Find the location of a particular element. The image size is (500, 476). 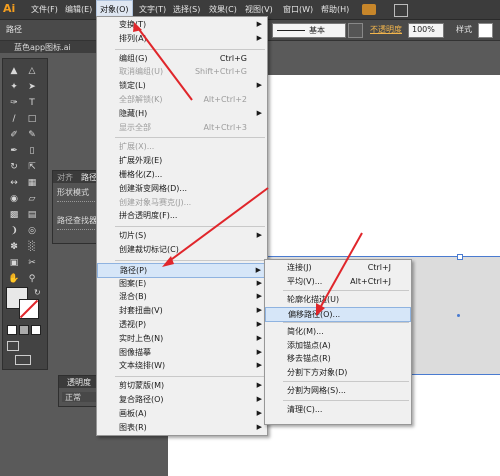

arrowhead-offset-path is located at coordinates (320, 309).